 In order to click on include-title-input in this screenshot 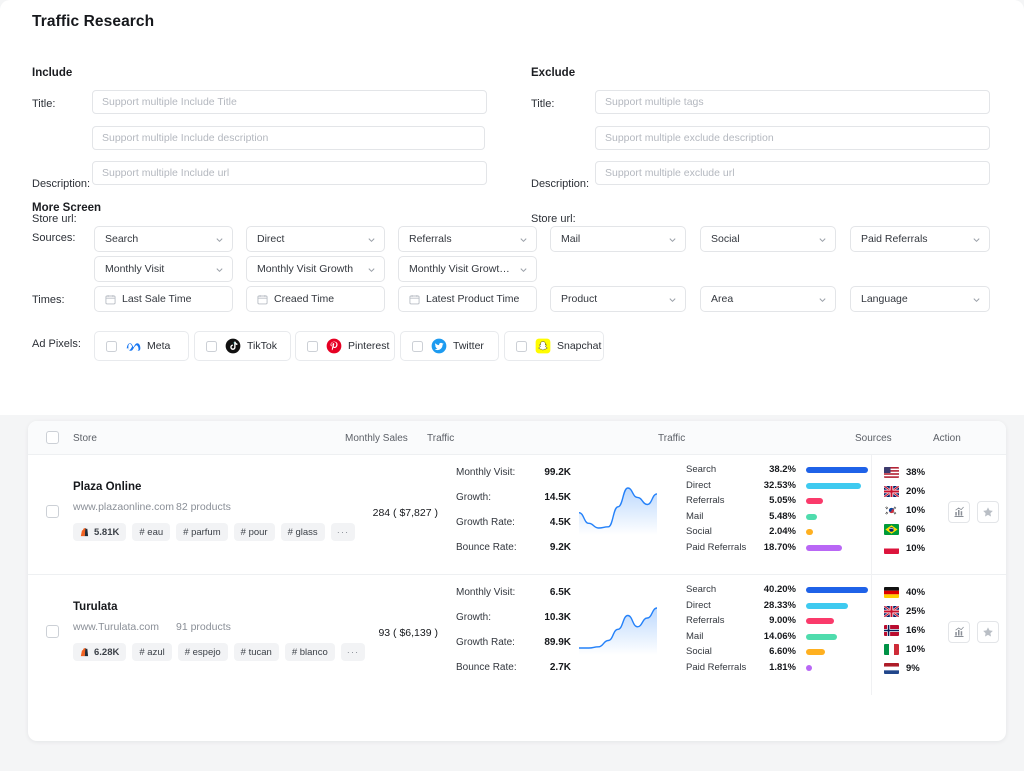, I will do `click(289, 102)`.